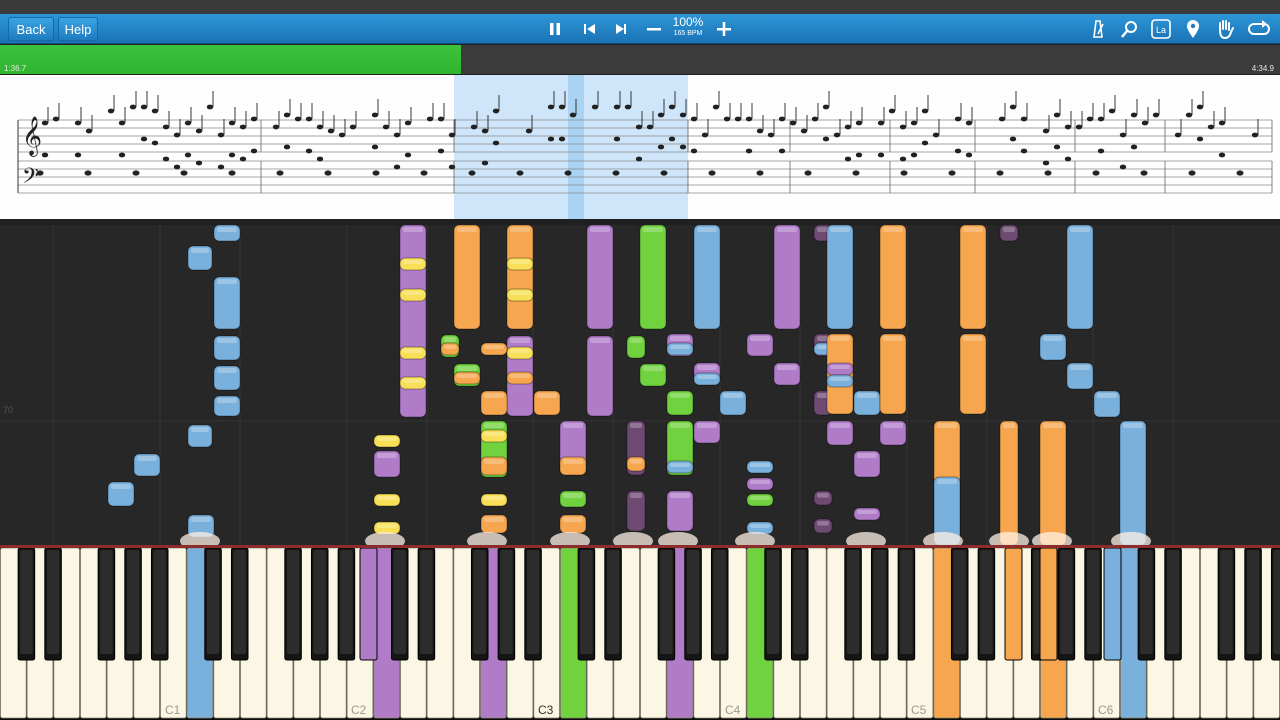 This screenshot has width=1280, height=720. Describe the element at coordinates (555, 29) in the screenshot. I see `pause-icon` at that location.